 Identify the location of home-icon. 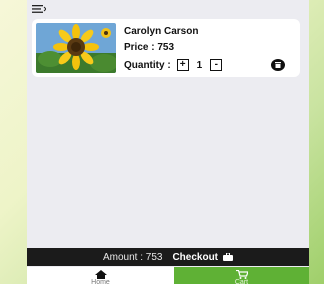
(100, 274).